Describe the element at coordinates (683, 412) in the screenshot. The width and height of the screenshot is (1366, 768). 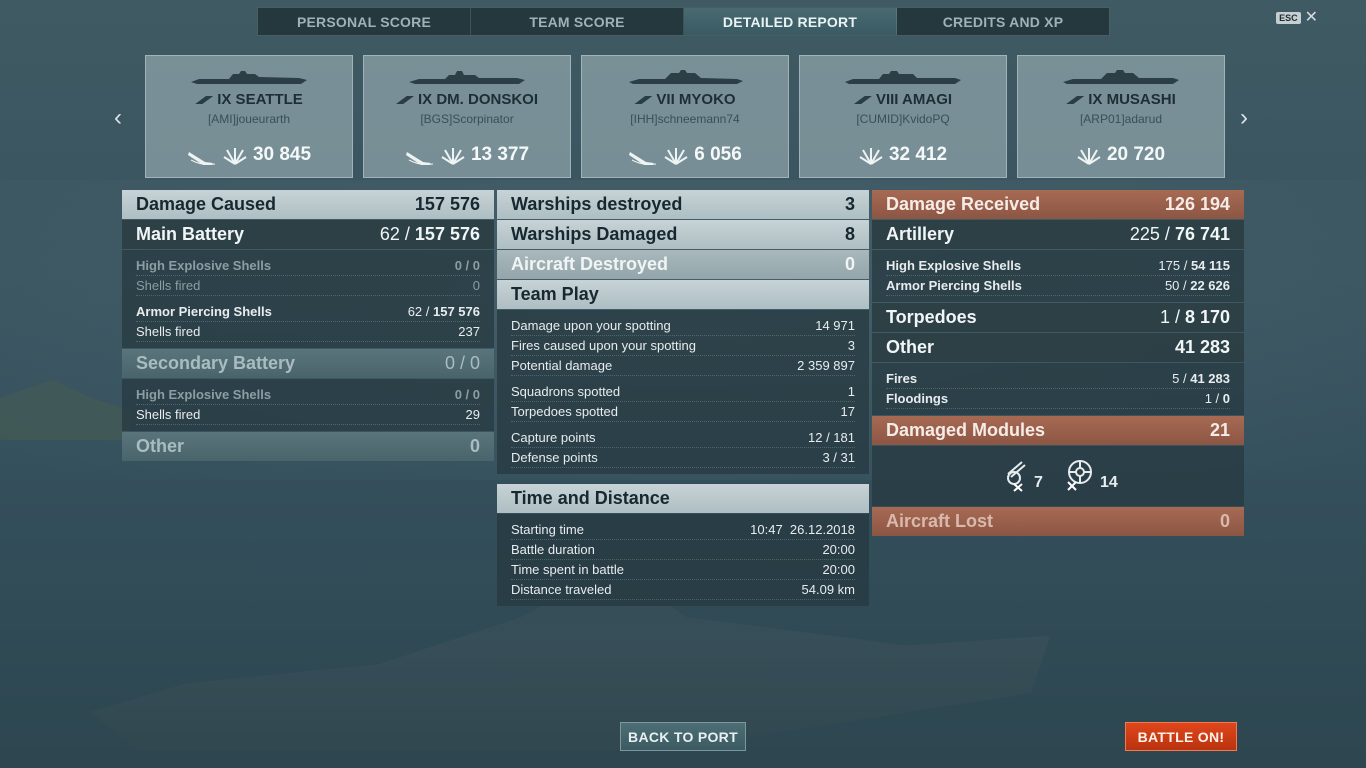
I see `stat-row: Torpedoes spotted 17` at that location.